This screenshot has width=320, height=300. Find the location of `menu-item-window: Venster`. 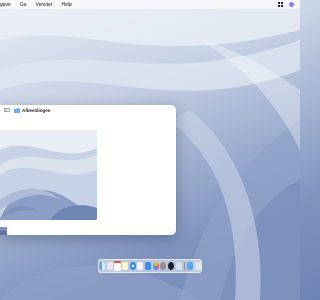

menu-item-window: Venster is located at coordinates (44, 5).